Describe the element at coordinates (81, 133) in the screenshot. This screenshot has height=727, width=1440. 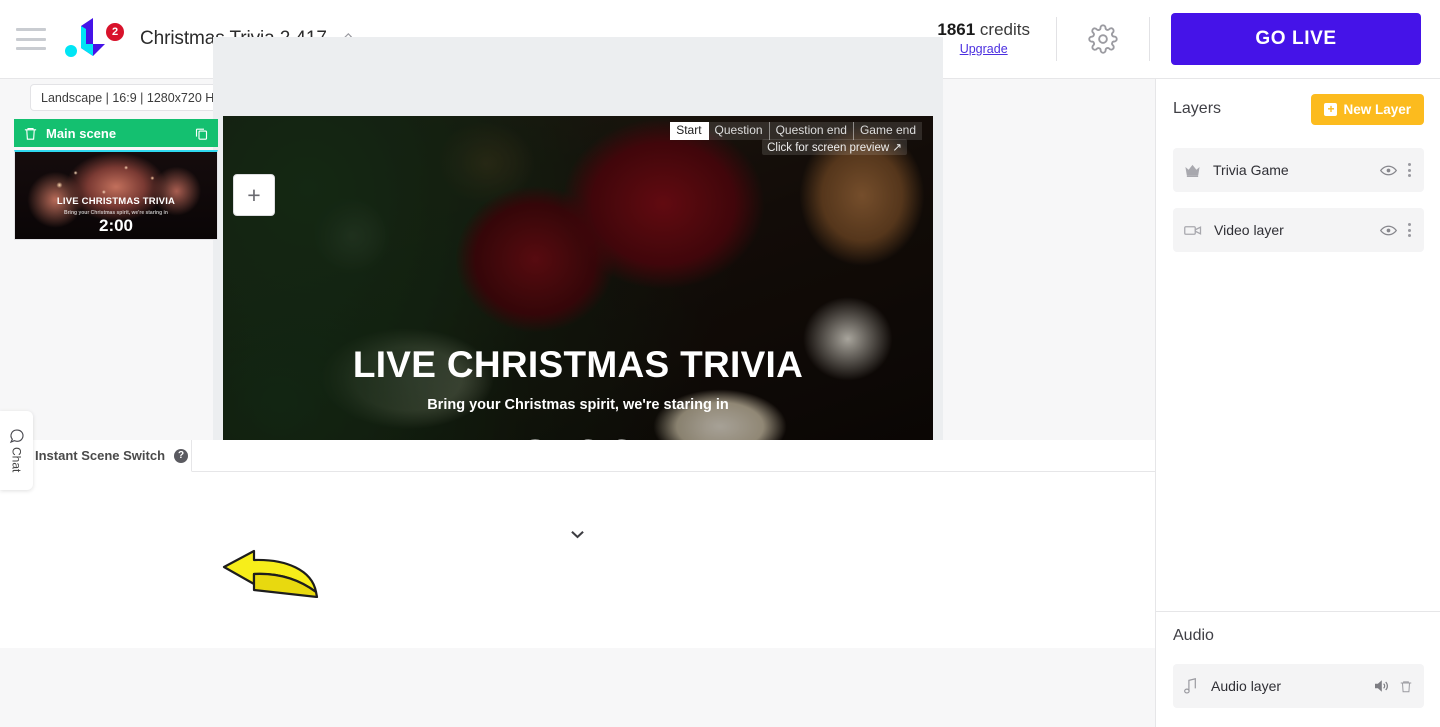
I see `scene-name-label: Main scene` at that location.